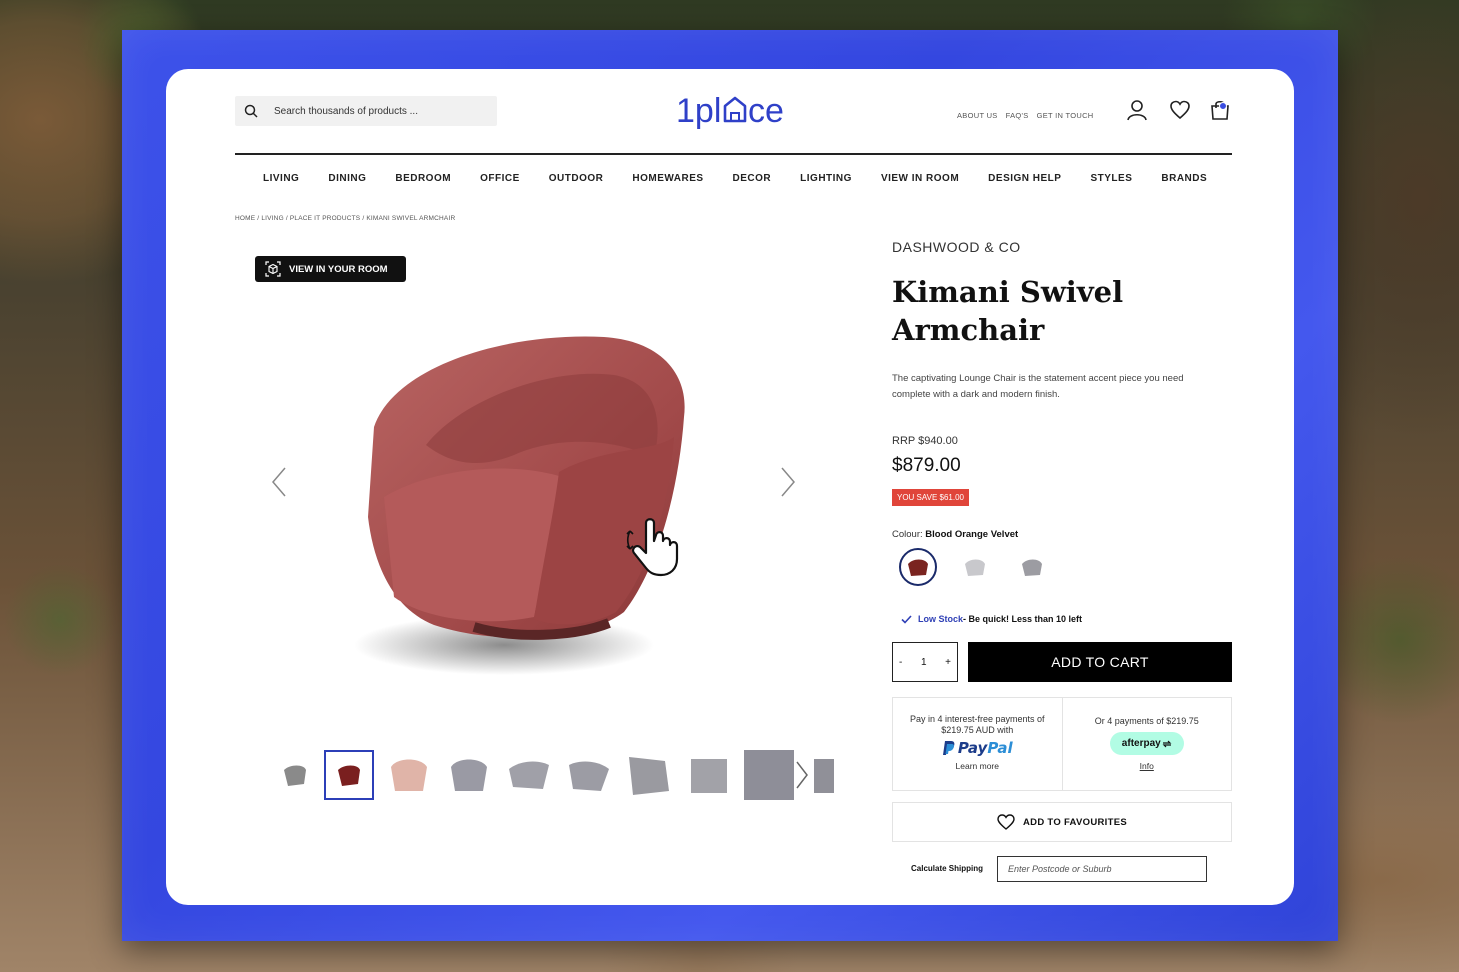 The height and width of the screenshot is (972, 1459). What do you see at coordinates (1146, 721) in the screenshot?
I see `afterpay-text: Or 4 payments of $219.75` at bounding box center [1146, 721].